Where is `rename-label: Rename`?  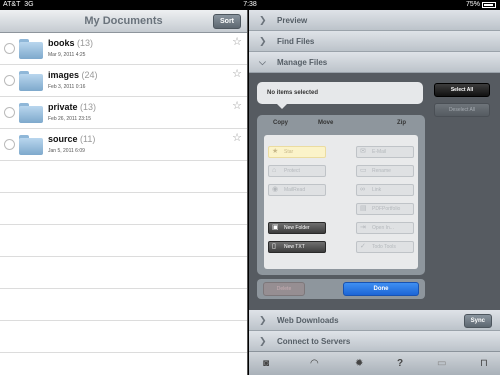
rename-label: Rename is located at coordinates (381, 171).